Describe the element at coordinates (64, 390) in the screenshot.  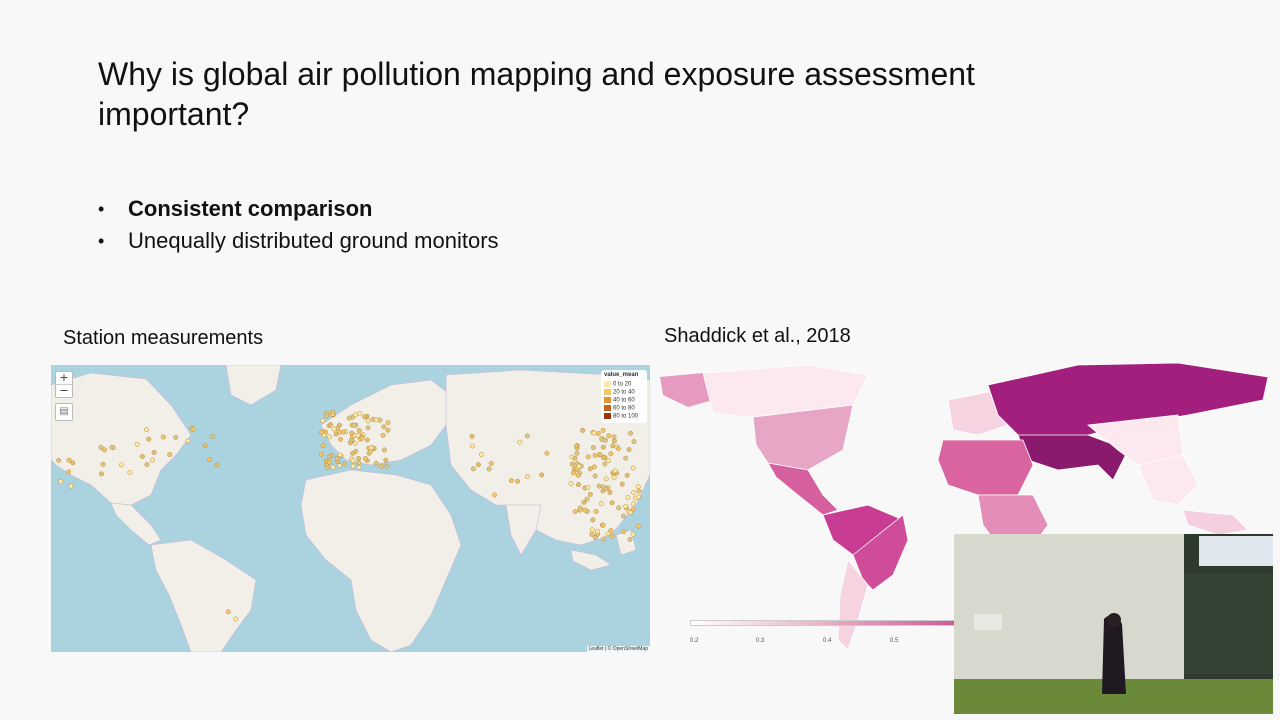
I see `zoom-out-button: −` at that location.